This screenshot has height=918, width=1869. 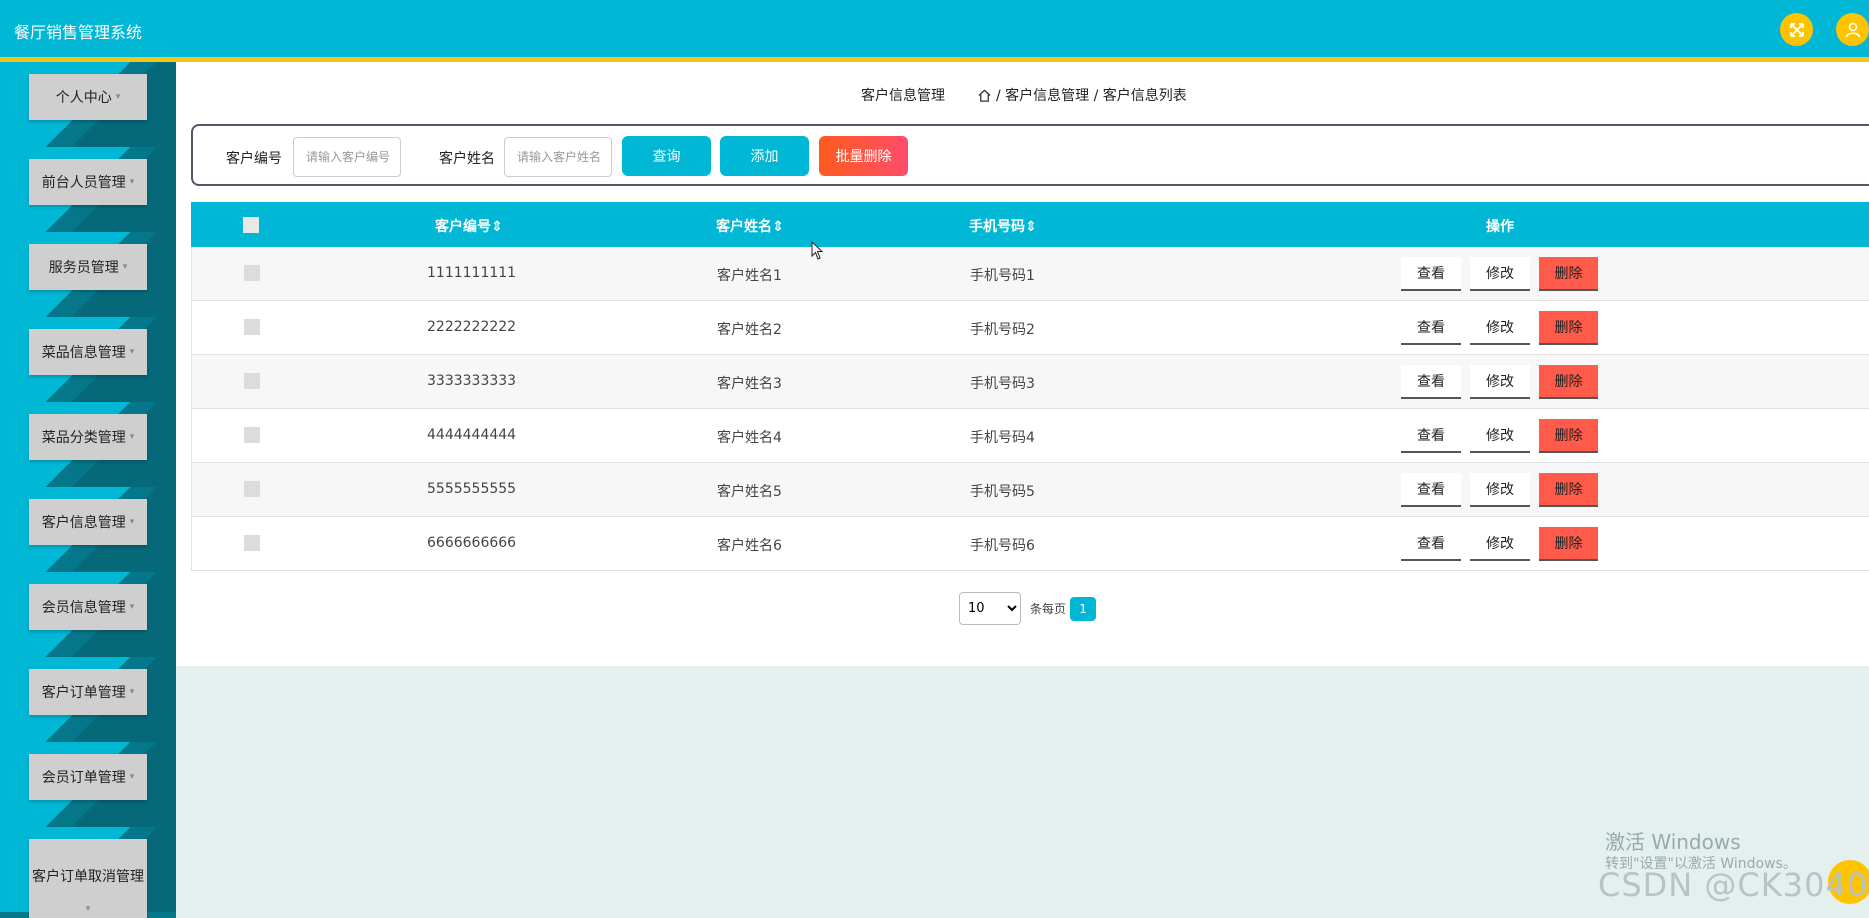 I want to click on table-row: 2222222222 客户姓名2 手机号码2 查看 修改 删除, so click(x=1030, y=328).